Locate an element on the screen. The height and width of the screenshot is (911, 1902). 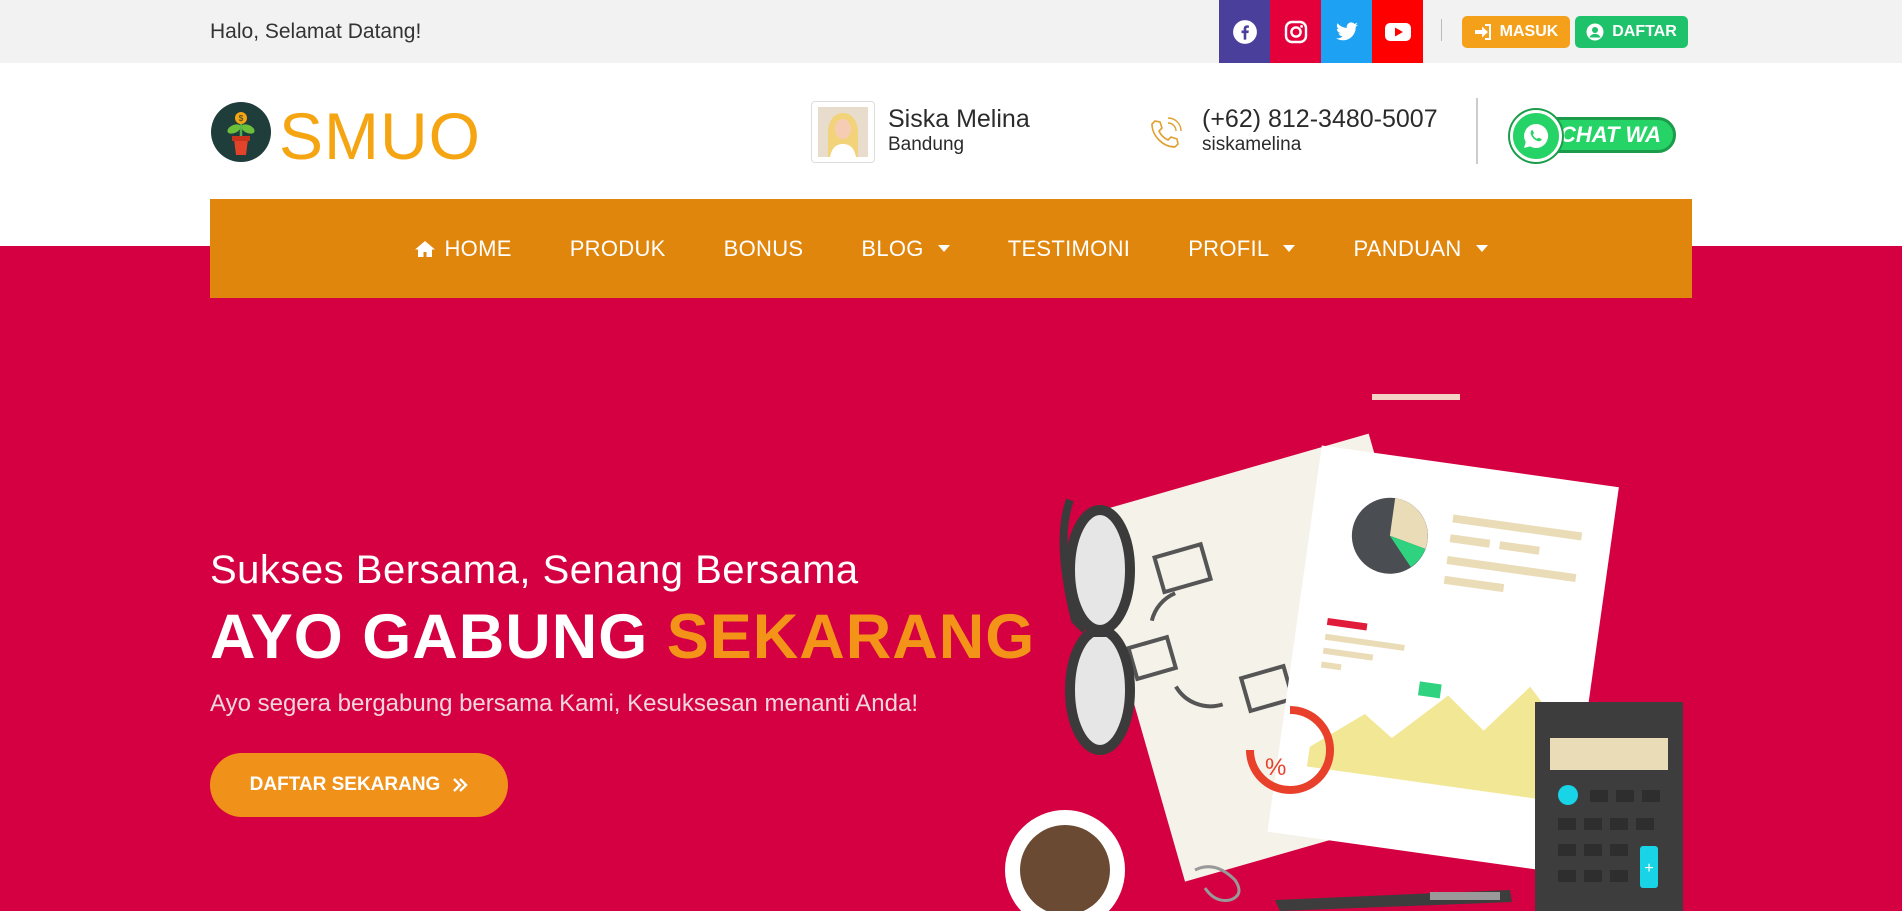
nav-item-testimoni: TESTIMONI is located at coordinates (1069, 249).